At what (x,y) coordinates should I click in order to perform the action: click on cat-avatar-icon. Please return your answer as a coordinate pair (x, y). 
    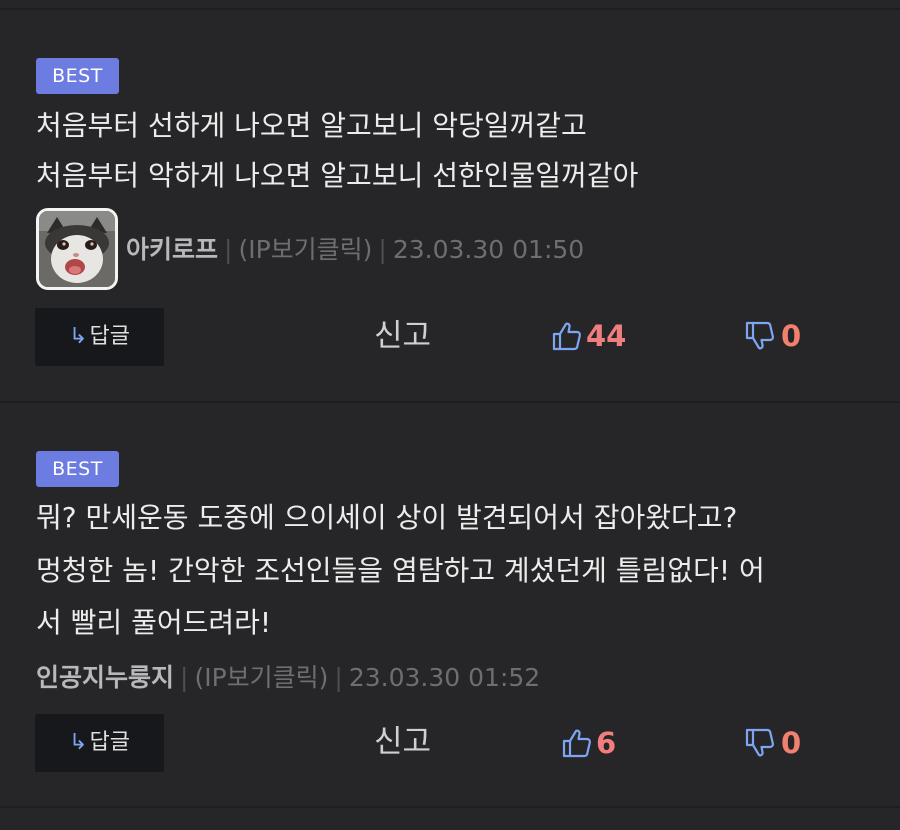
    Looking at the image, I should click on (77, 249).